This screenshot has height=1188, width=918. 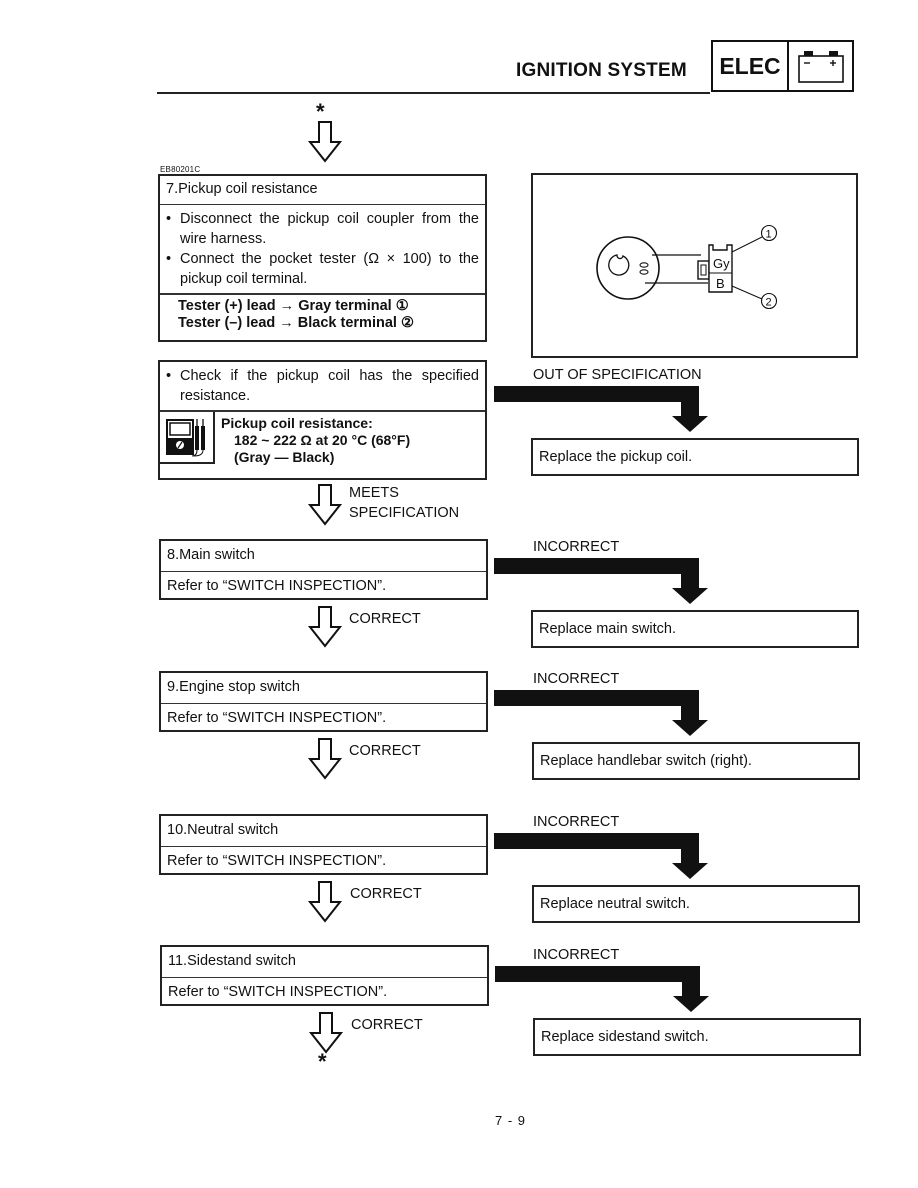 What do you see at coordinates (751, 66) in the screenshot?
I see `chapter-tag-label: ELEC` at bounding box center [751, 66].